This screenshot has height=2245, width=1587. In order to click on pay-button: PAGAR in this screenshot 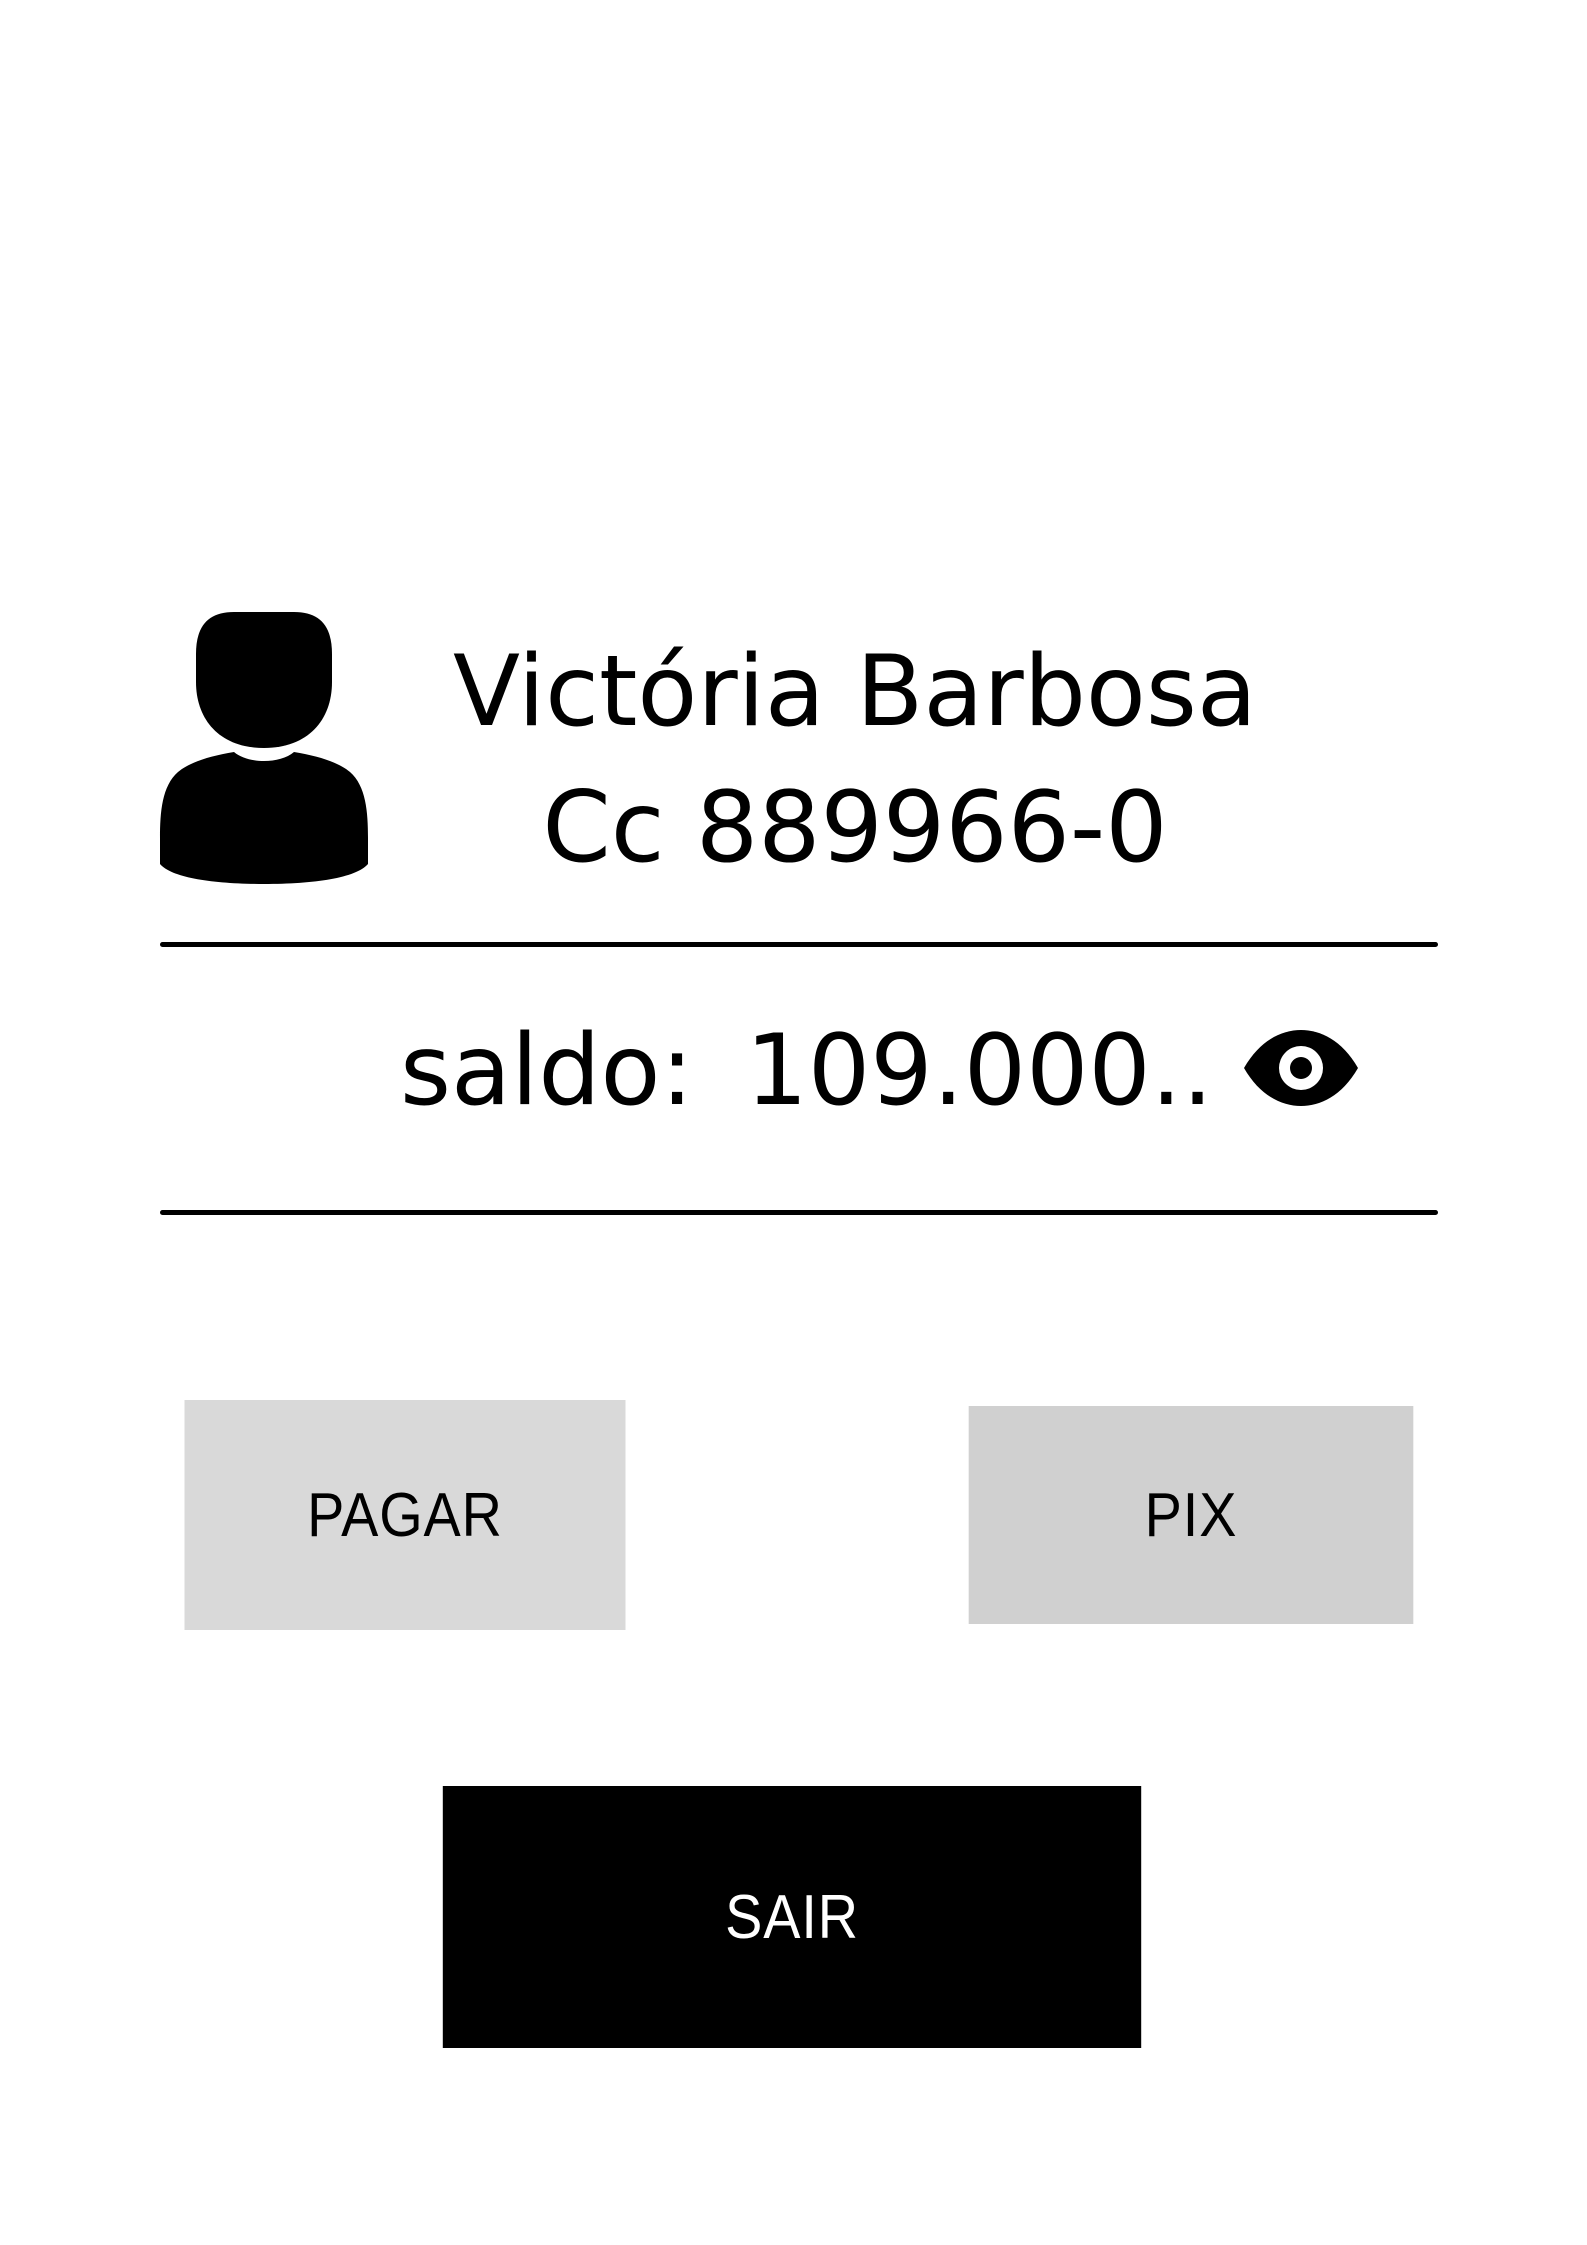, I will do `click(405, 1515)`.